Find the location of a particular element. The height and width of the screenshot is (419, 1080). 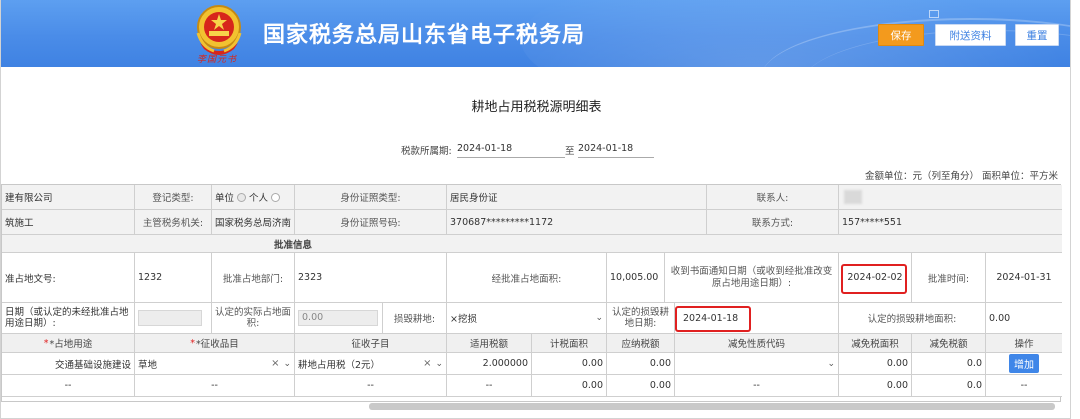

actual-area-label: 认定的实际占地面积: is located at coordinates (253, 318).